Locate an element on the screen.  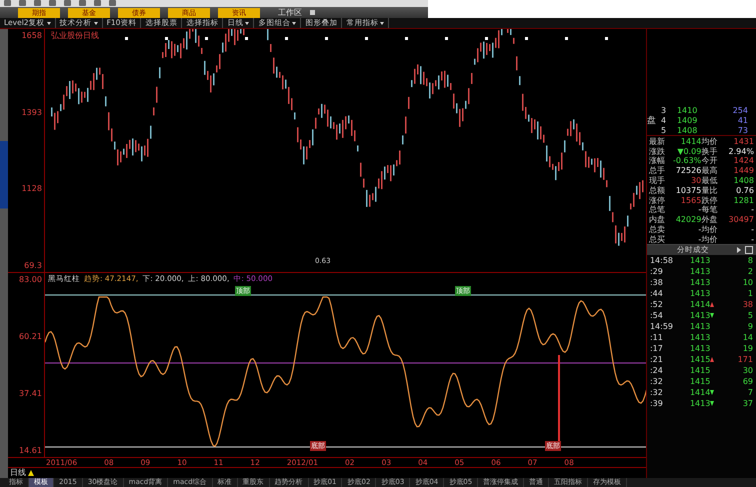
trade-volume: 30 is located at coordinates (747, 371).